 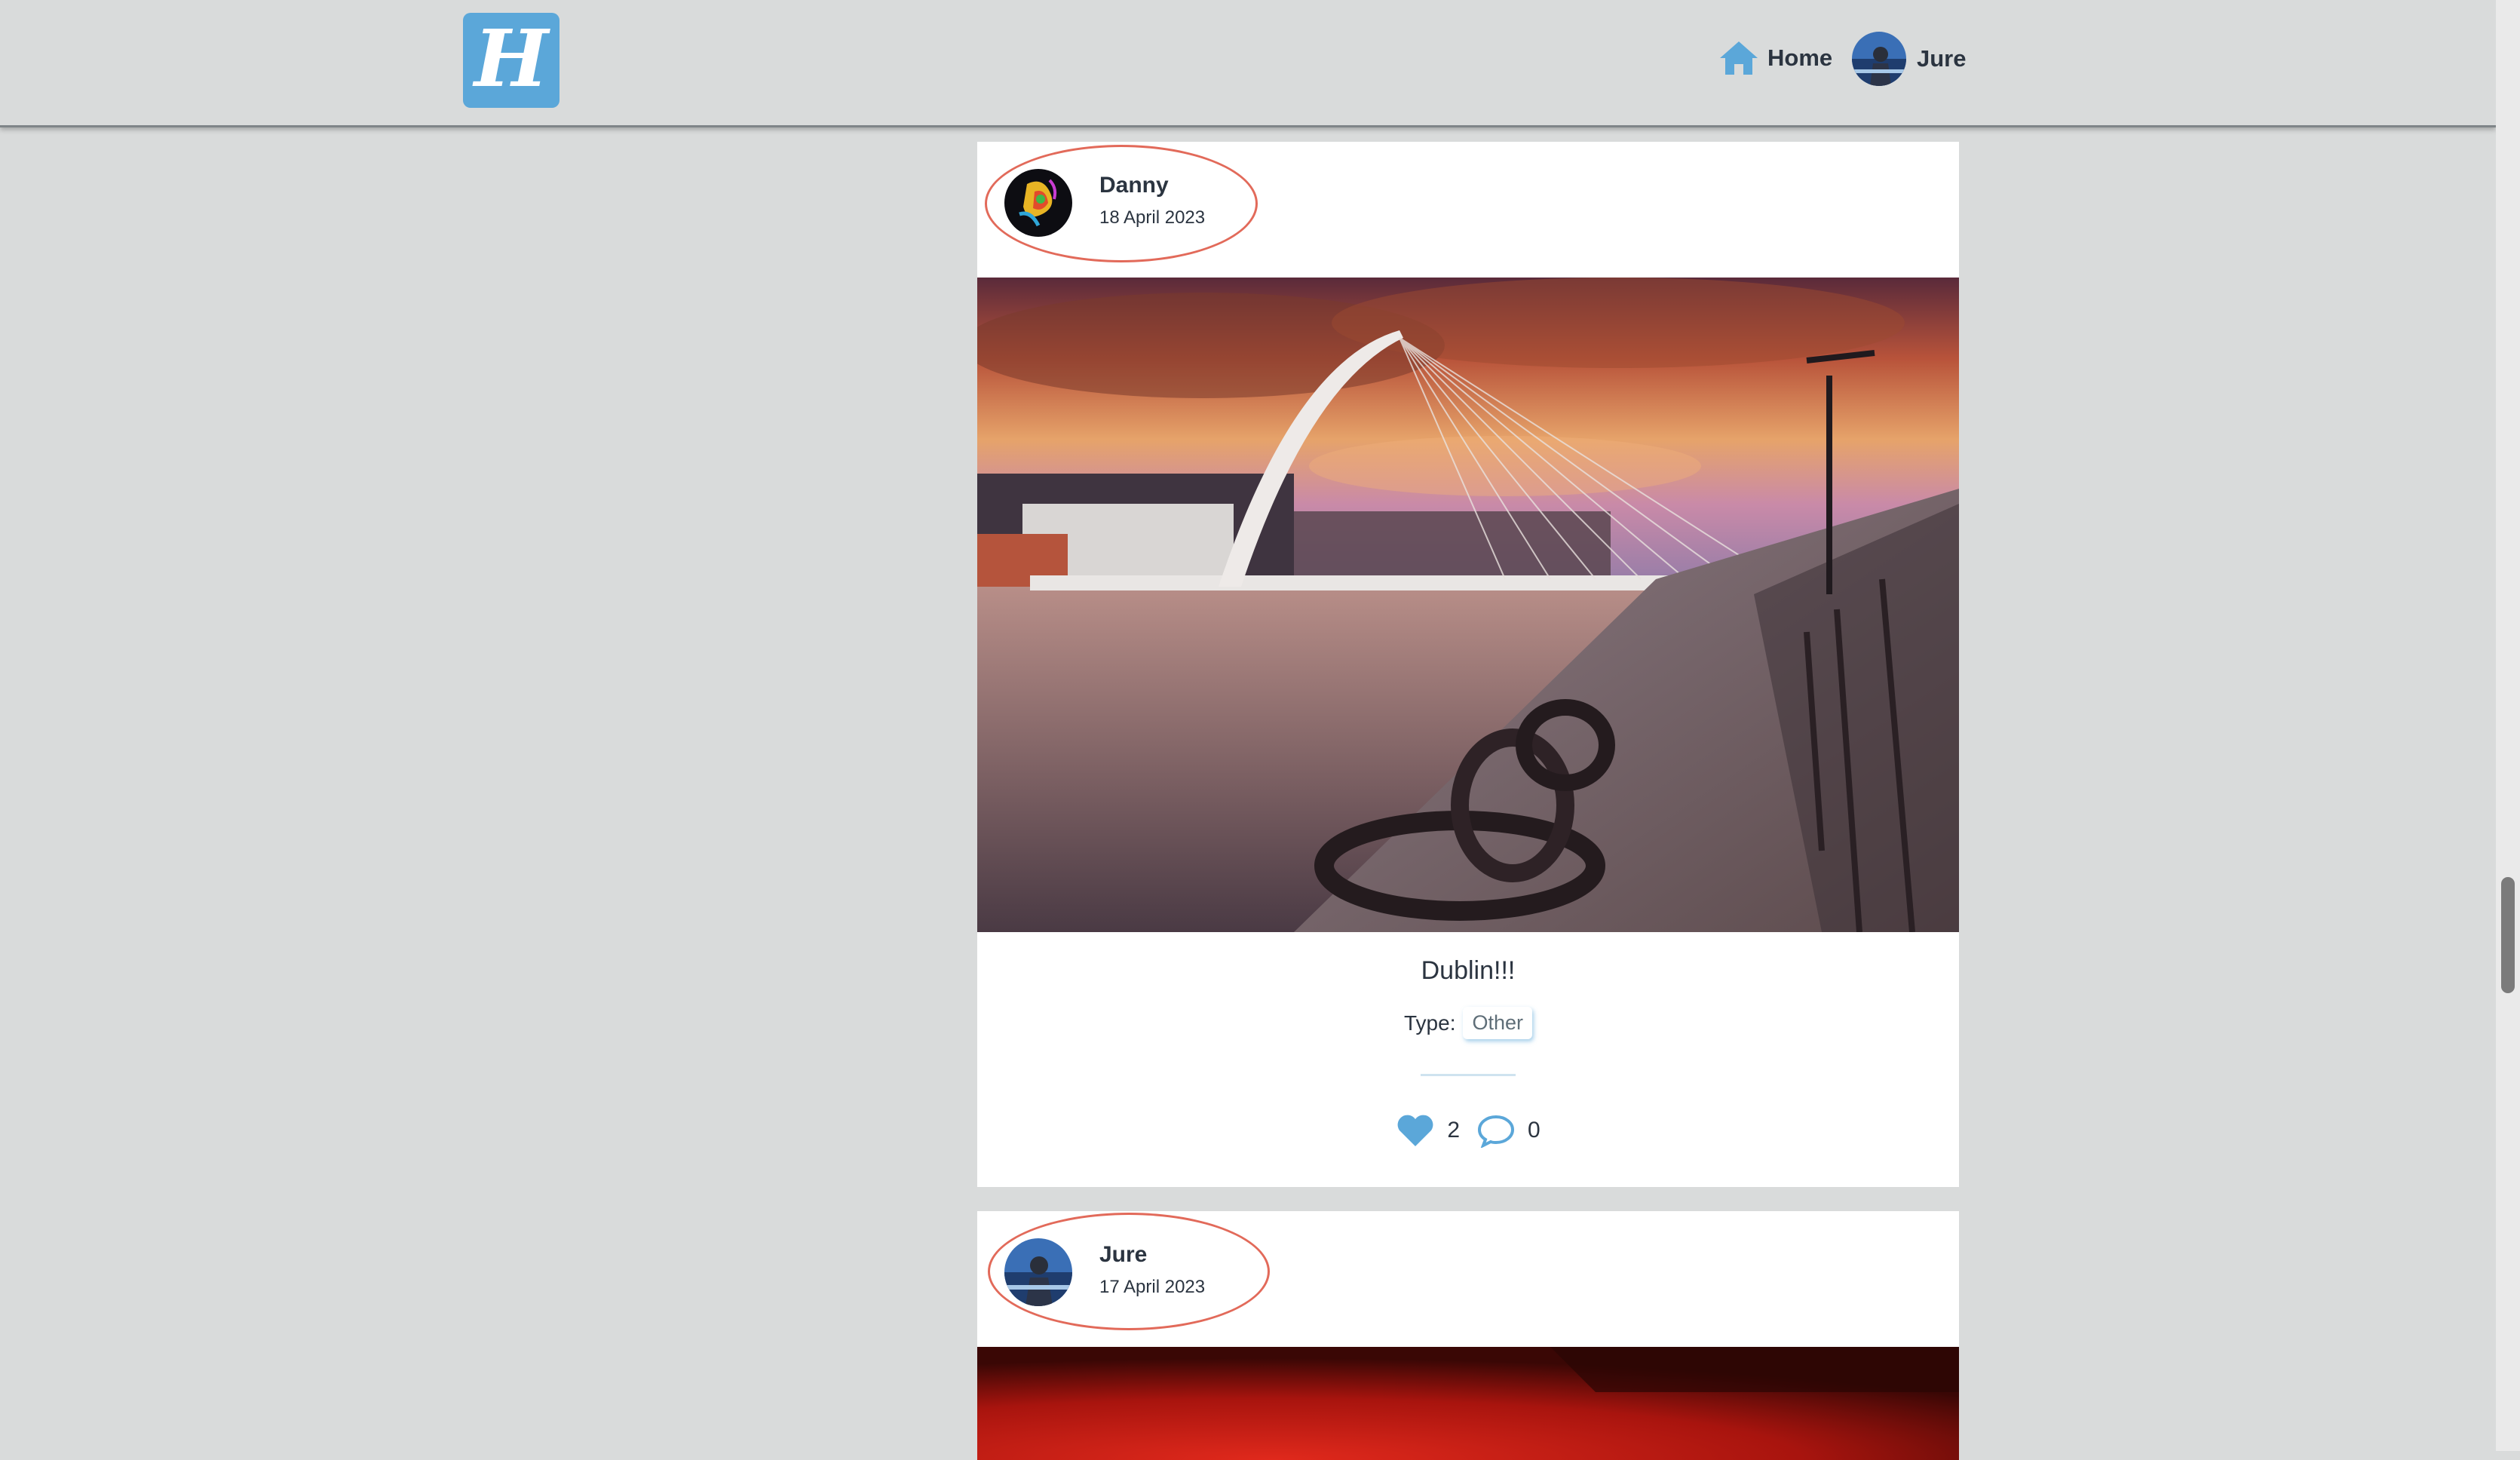 What do you see at coordinates (1468, 1335) in the screenshot?
I see `post-card: Jure 17 April 2023` at bounding box center [1468, 1335].